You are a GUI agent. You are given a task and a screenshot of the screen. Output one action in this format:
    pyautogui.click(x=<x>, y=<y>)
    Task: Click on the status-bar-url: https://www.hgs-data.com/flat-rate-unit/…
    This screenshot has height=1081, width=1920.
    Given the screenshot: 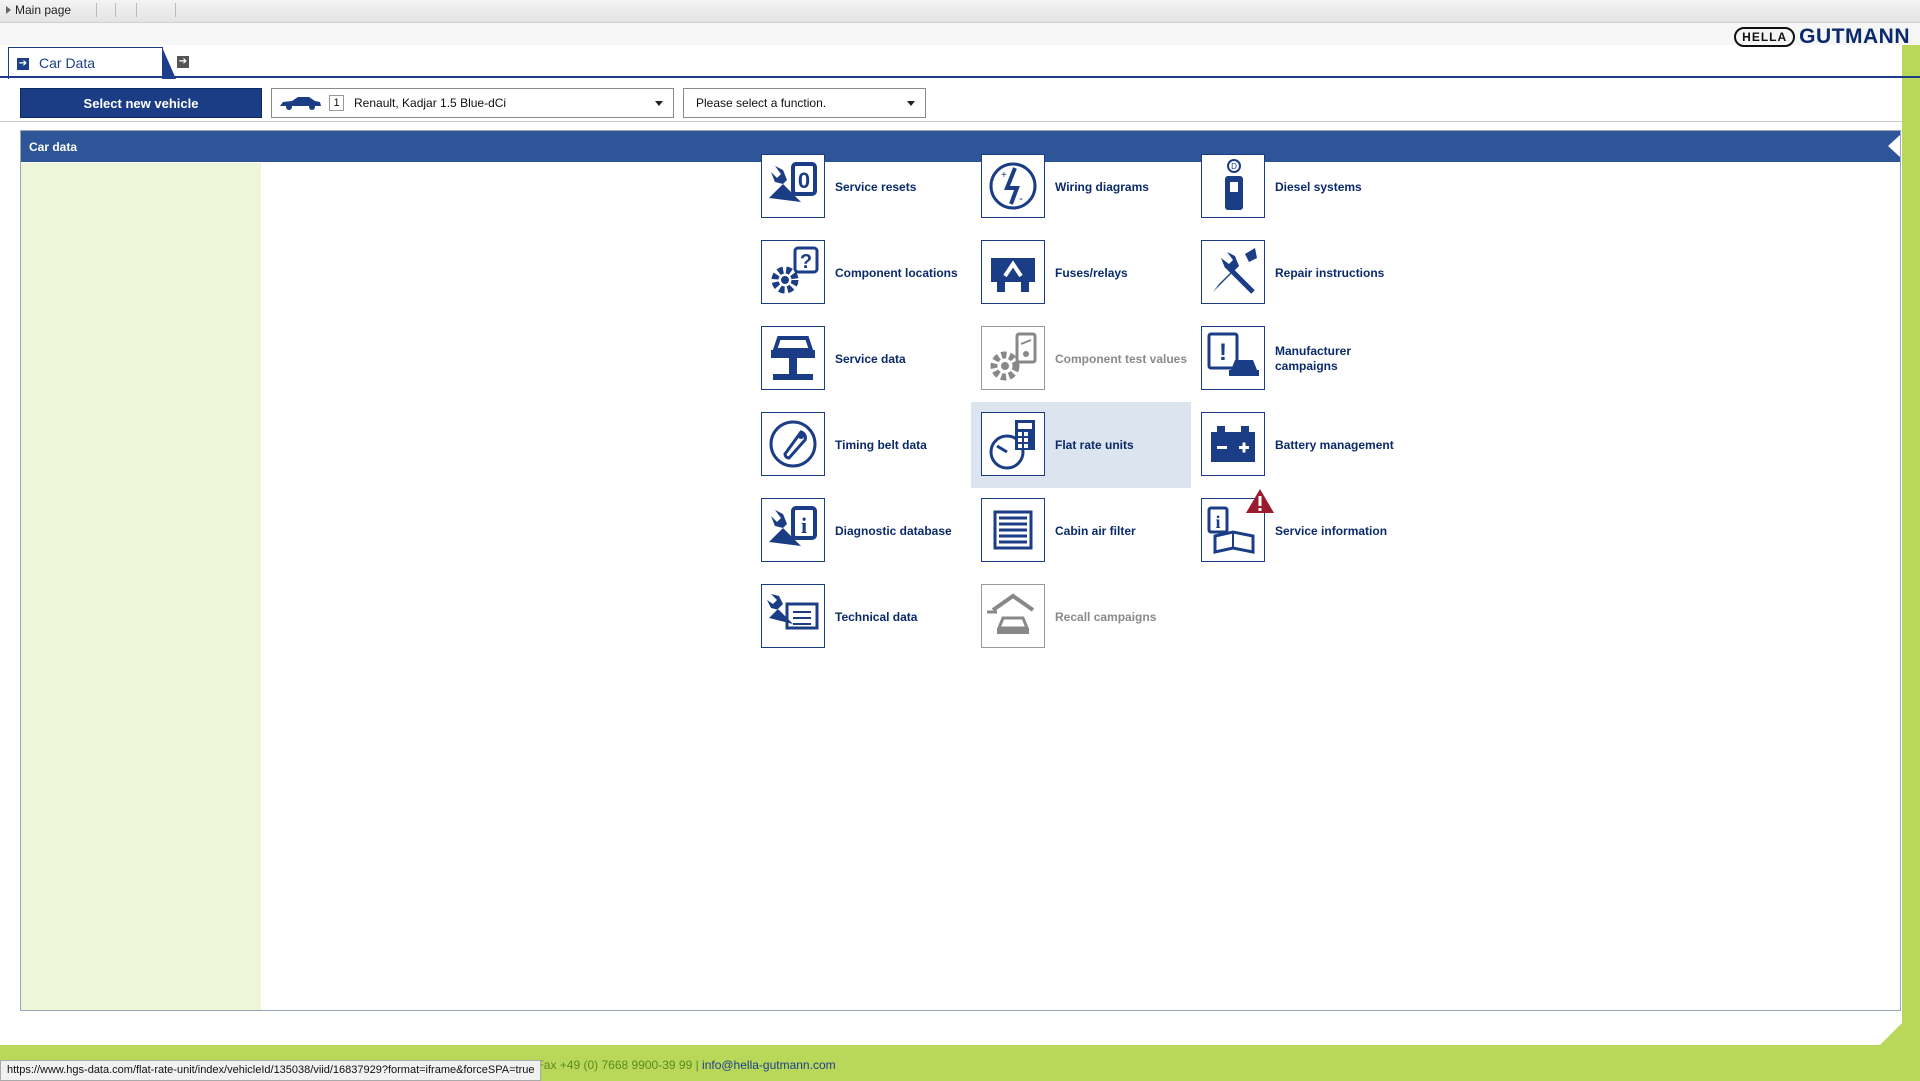 What is the action you would take?
    pyautogui.click(x=271, y=1070)
    